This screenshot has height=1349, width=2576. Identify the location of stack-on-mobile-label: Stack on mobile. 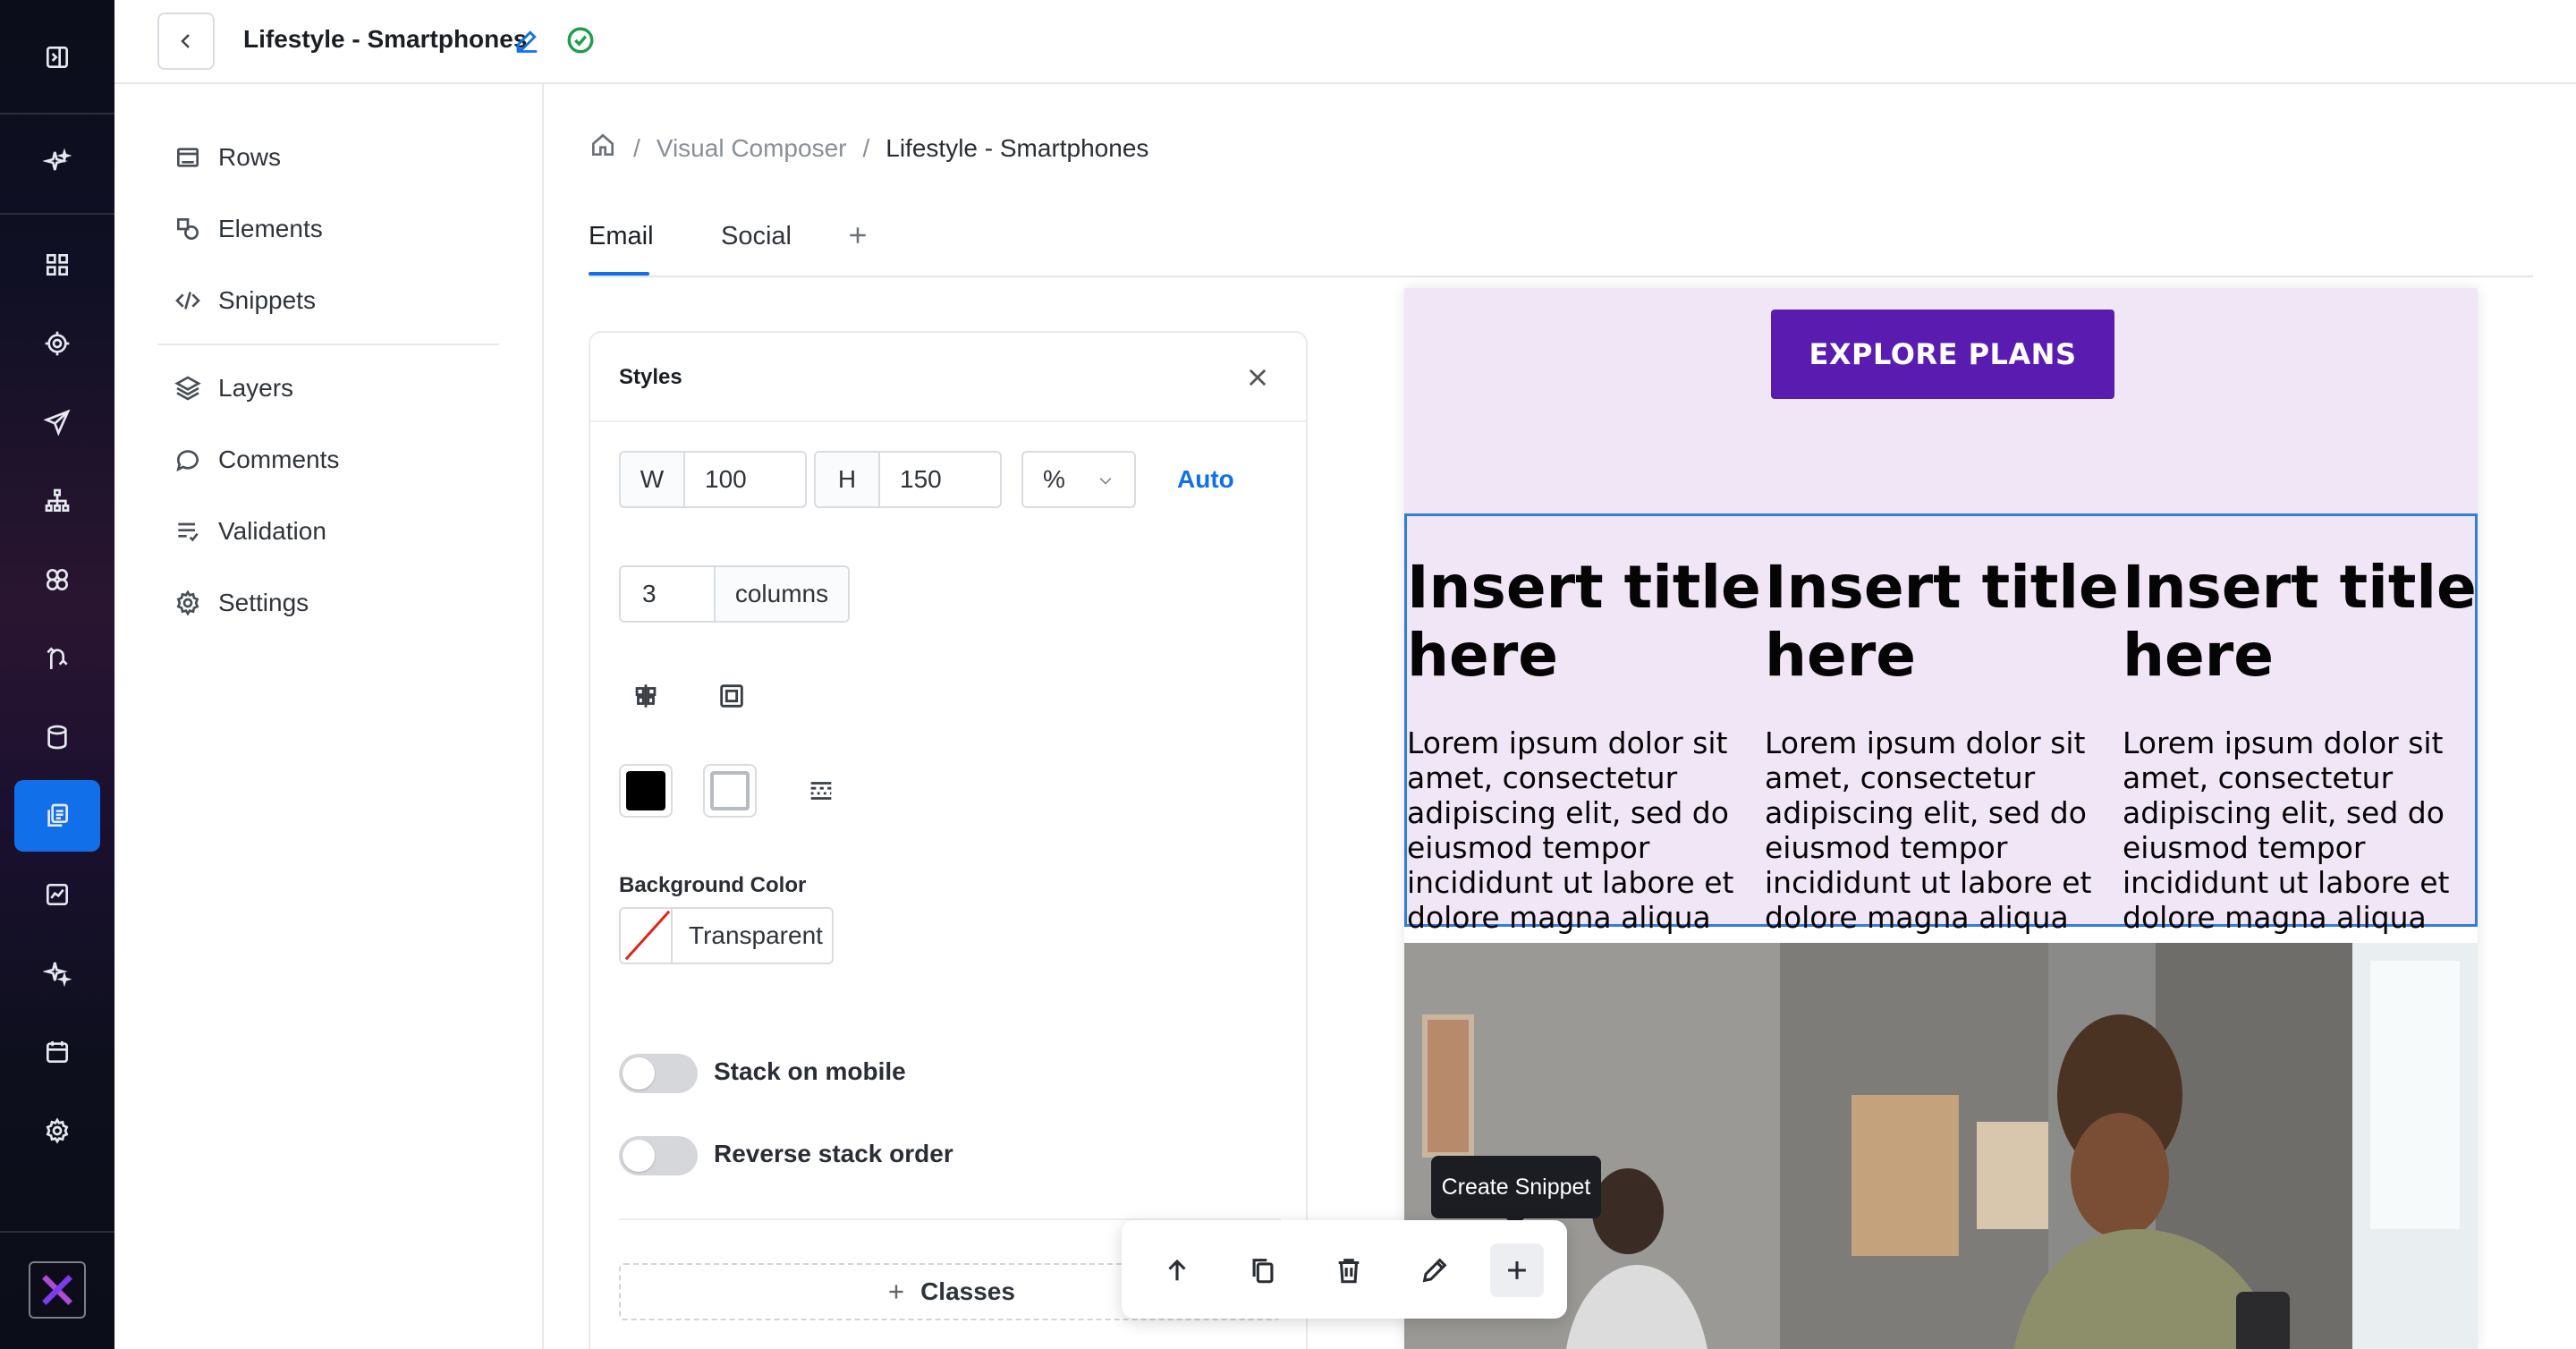
(810, 1071).